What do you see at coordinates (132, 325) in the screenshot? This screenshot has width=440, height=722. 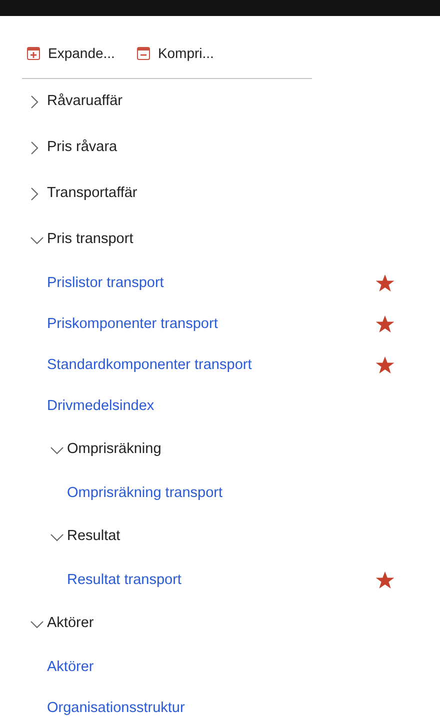 I see `tree-link: Priskomponenter transport` at bounding box center [132, 325].